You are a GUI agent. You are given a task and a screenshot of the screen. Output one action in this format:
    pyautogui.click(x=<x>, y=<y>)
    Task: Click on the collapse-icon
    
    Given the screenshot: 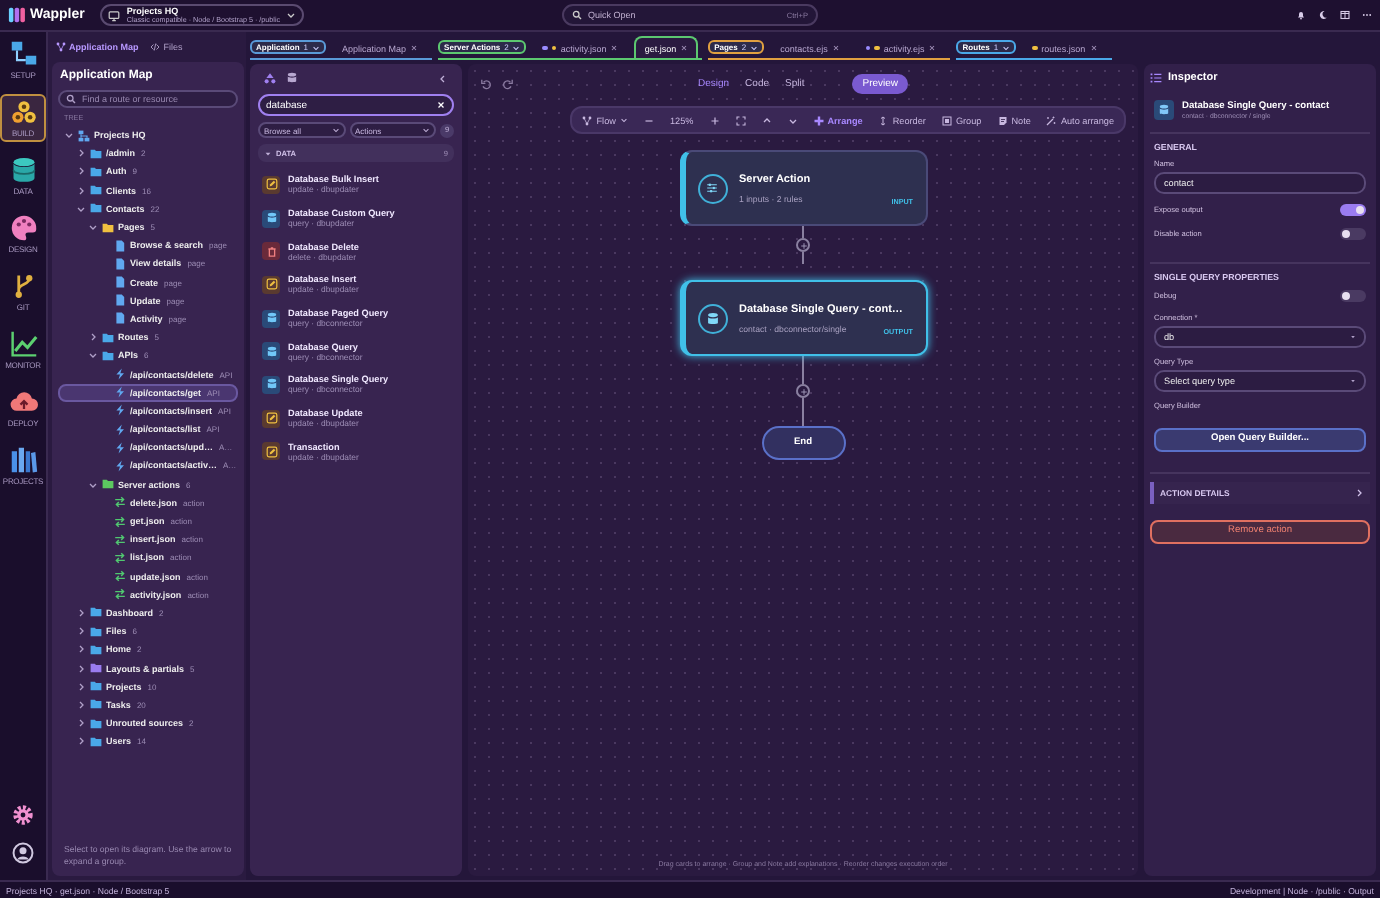 What is the action you would take?
    pyautogui.click(x=443, y=78)
    